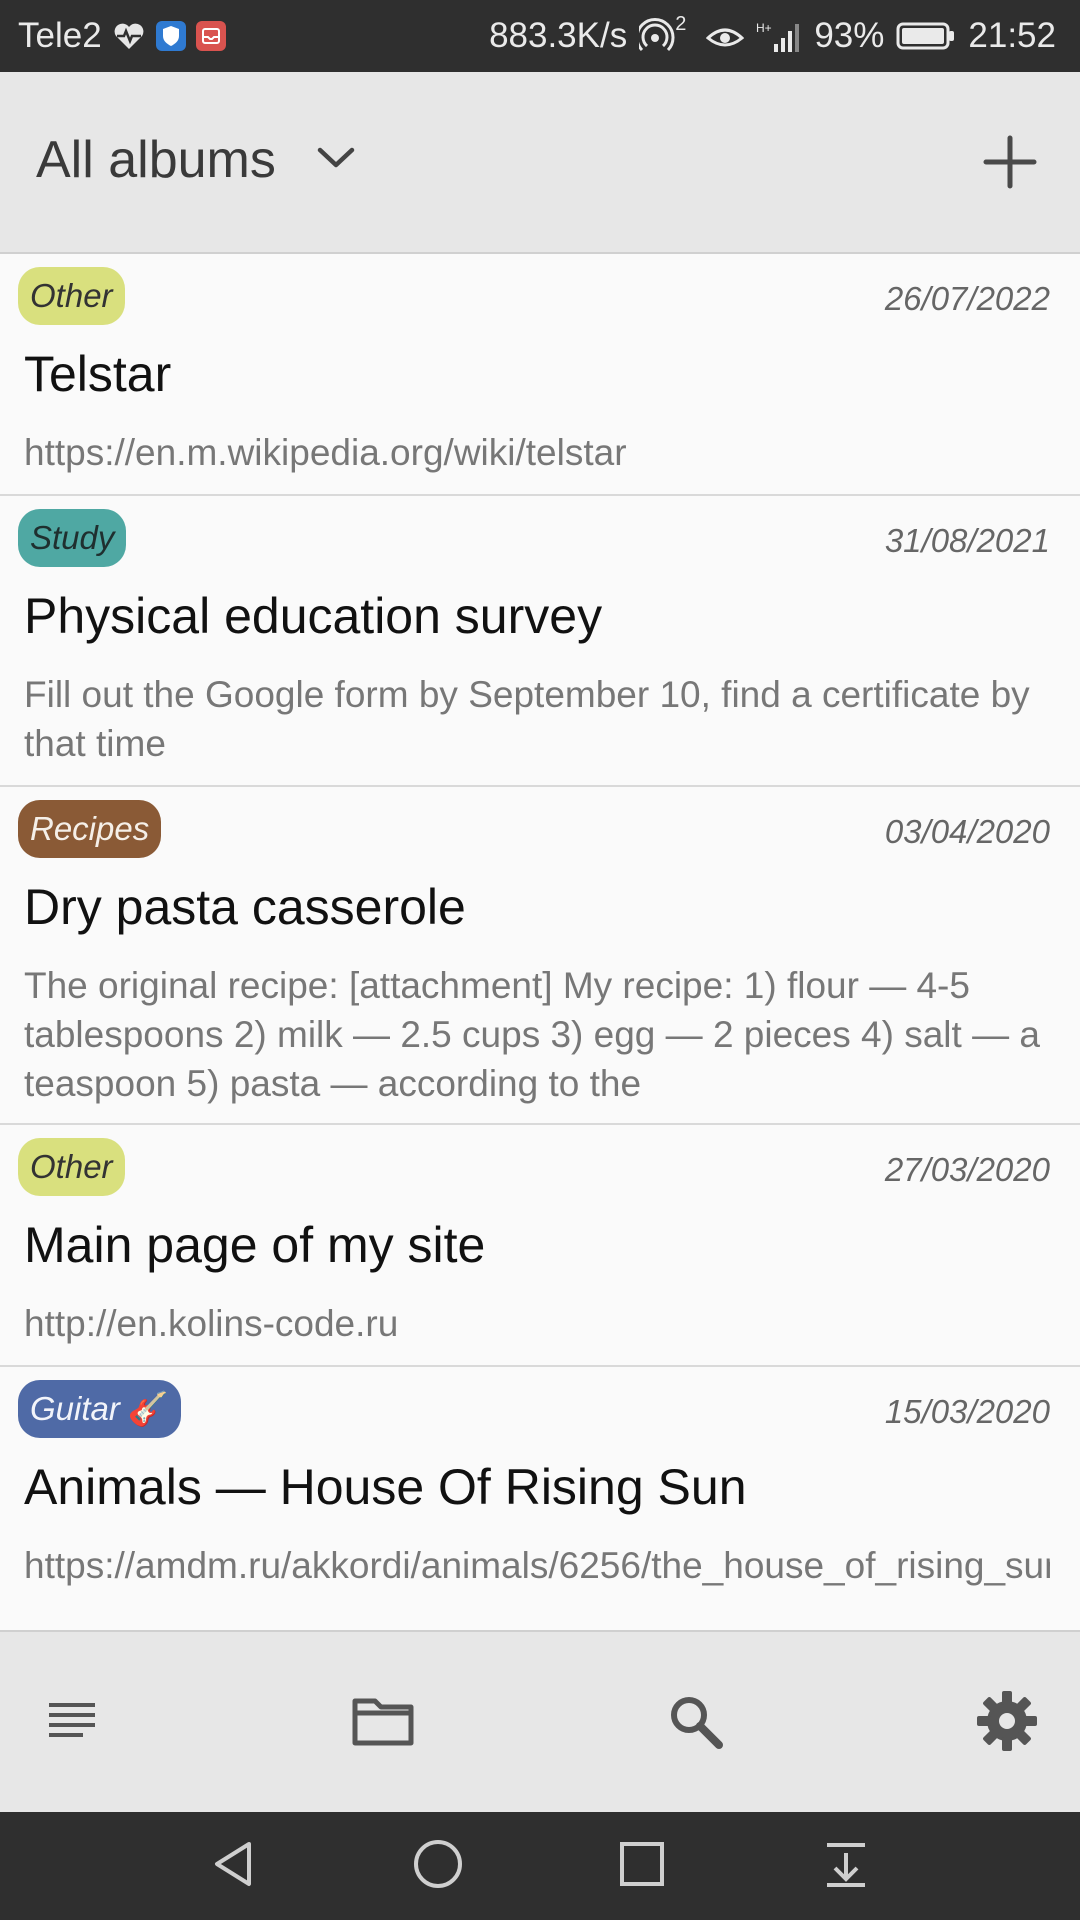 The height and width of the screenshot is (1920, 1080). I want to click on recents-icon, so click(642, 1866).